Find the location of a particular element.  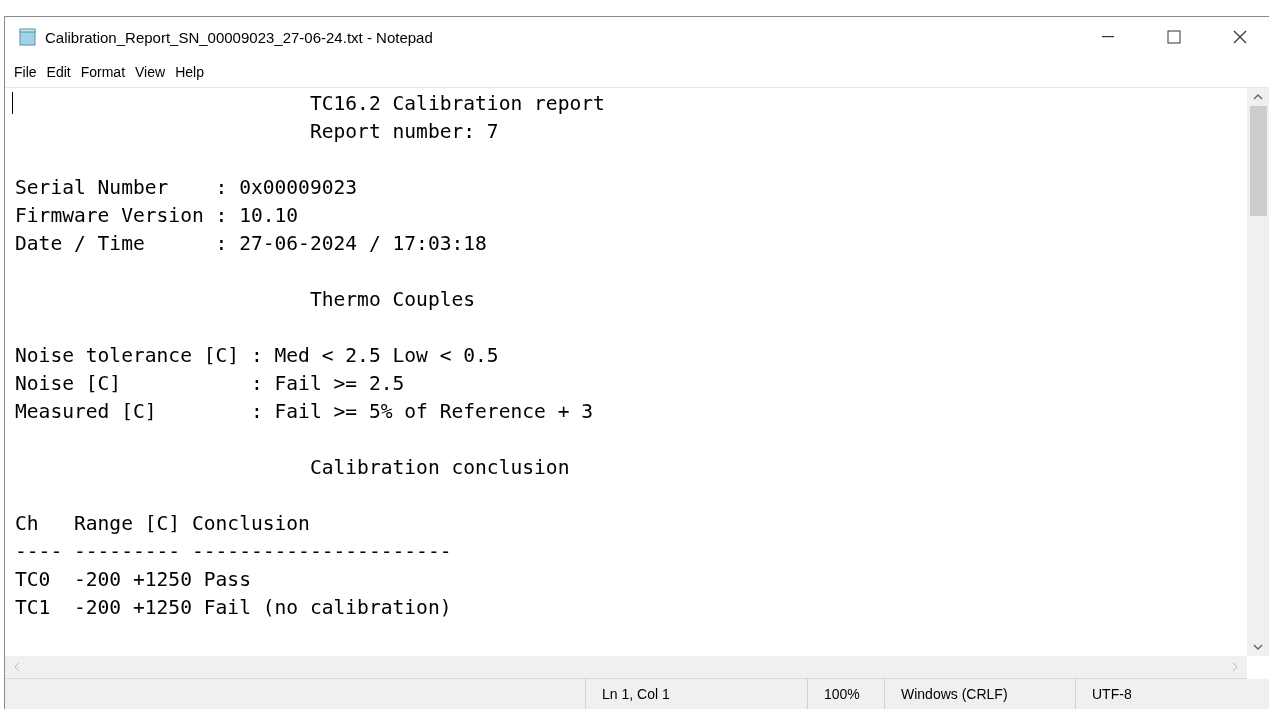

text-line: Serial Number : 0x00009023 is located at coordinates (187, 188).